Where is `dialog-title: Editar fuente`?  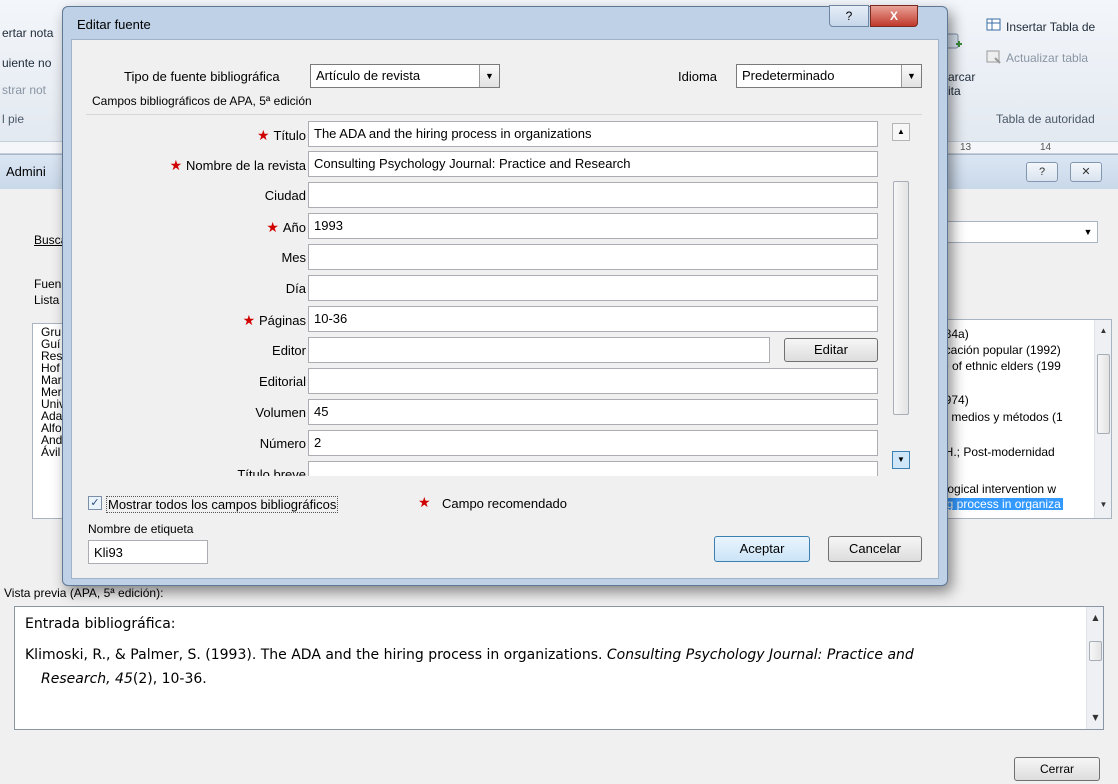 dialog-title: Editar fuente is located at coordinates (114, 24).